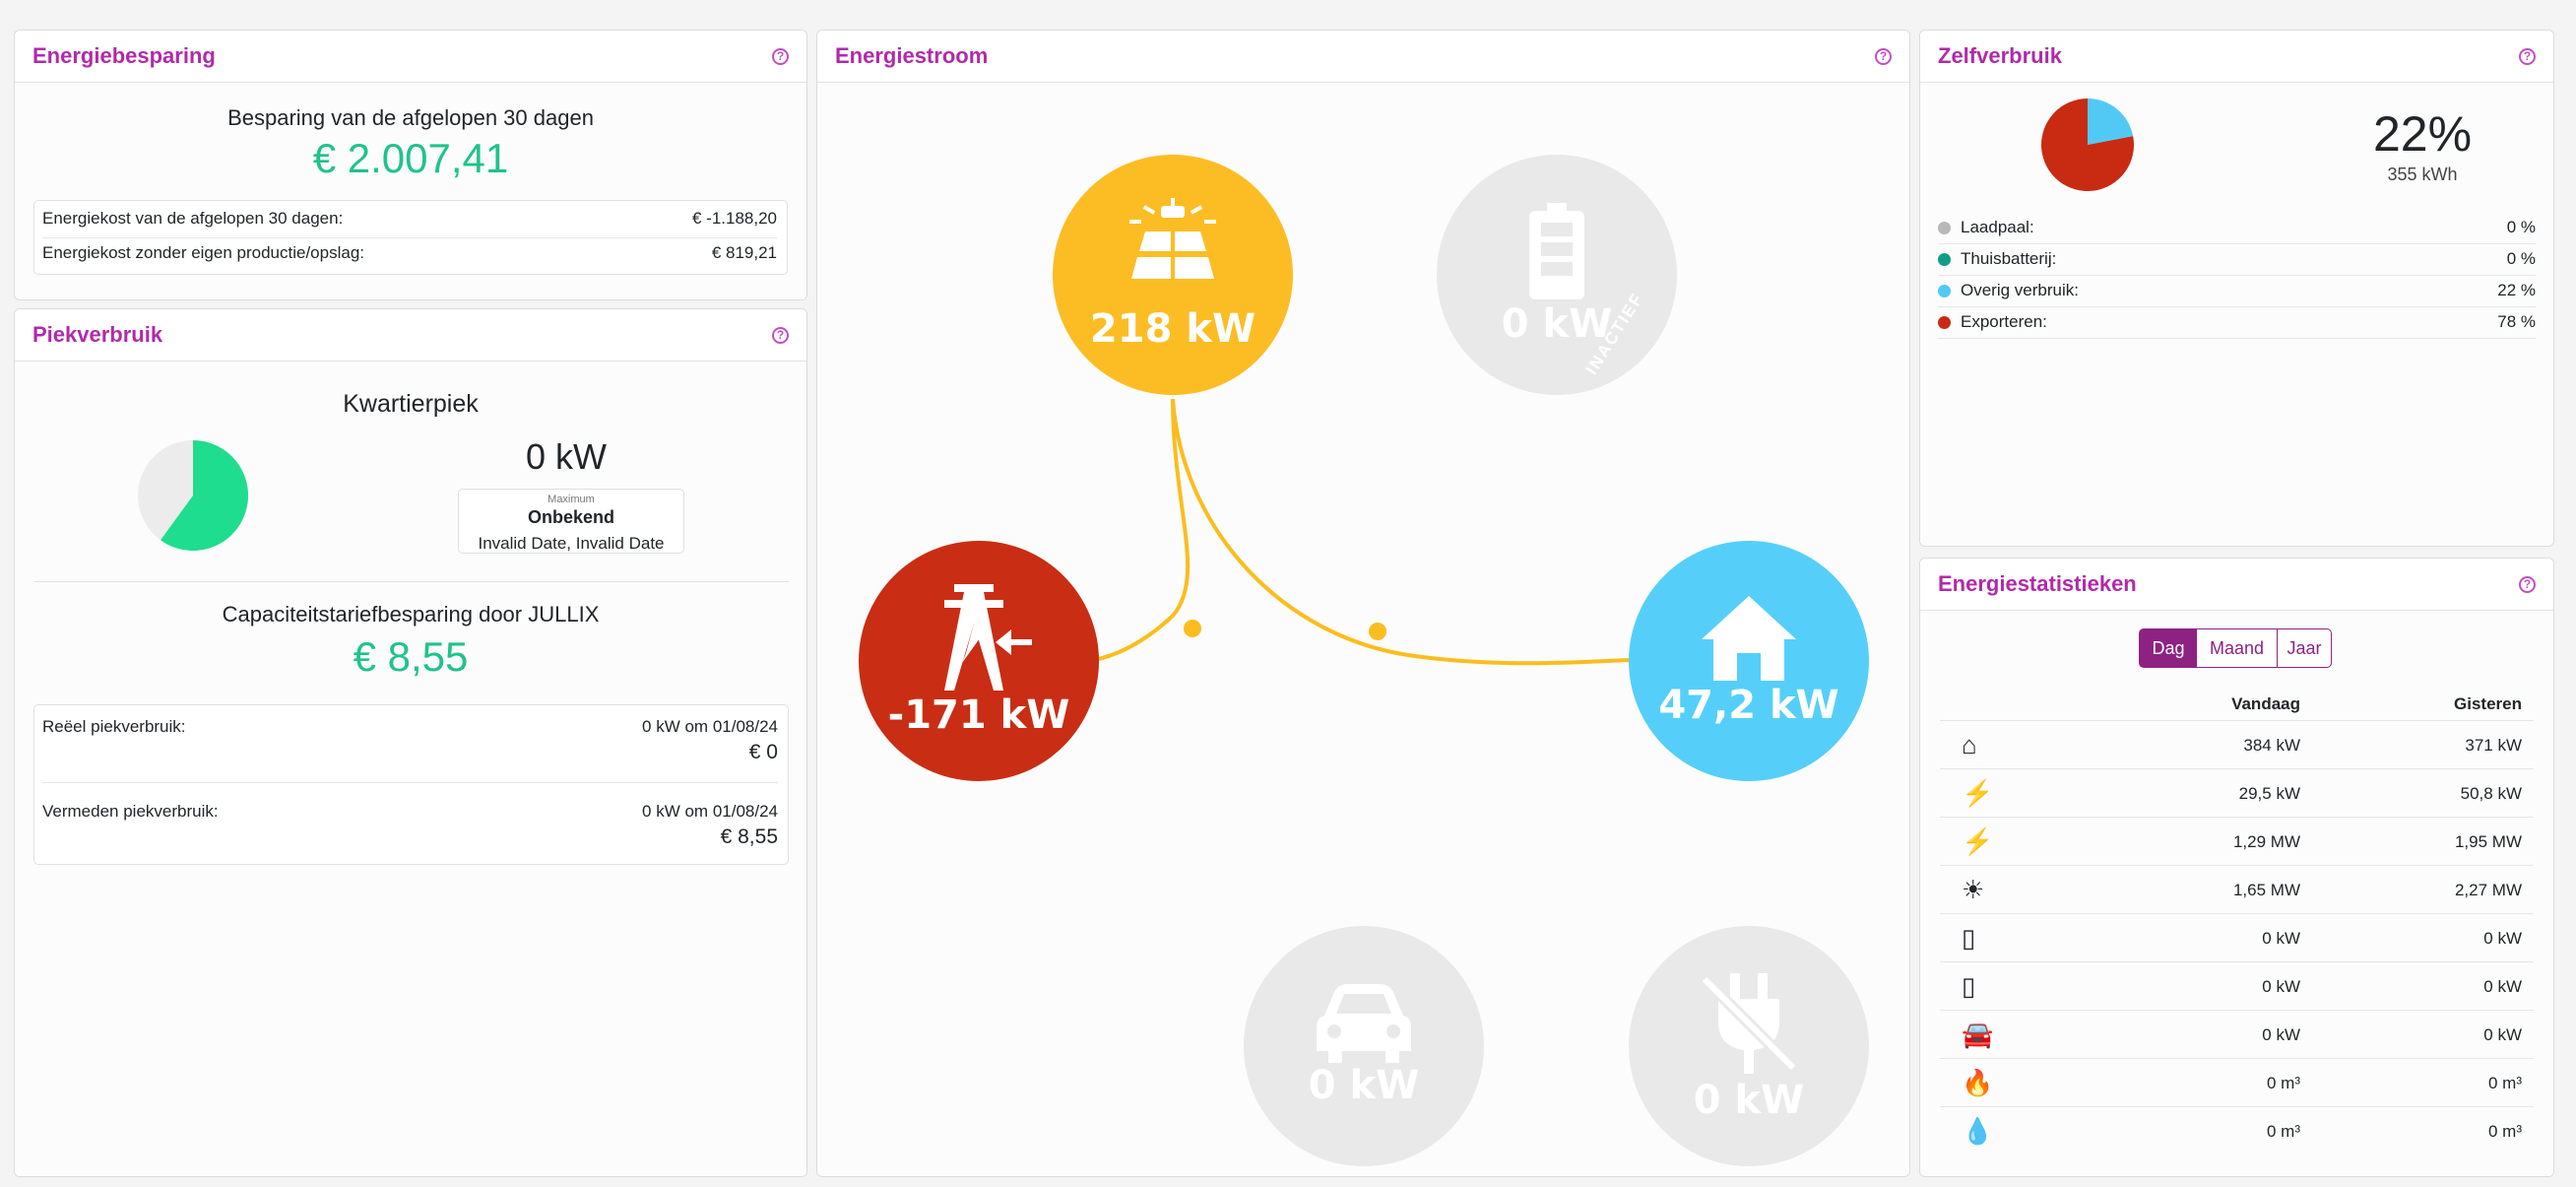 This screenshot has height=1187, width=2576. I want to click on gas-icon: 🔥, so click(1978, 1082).